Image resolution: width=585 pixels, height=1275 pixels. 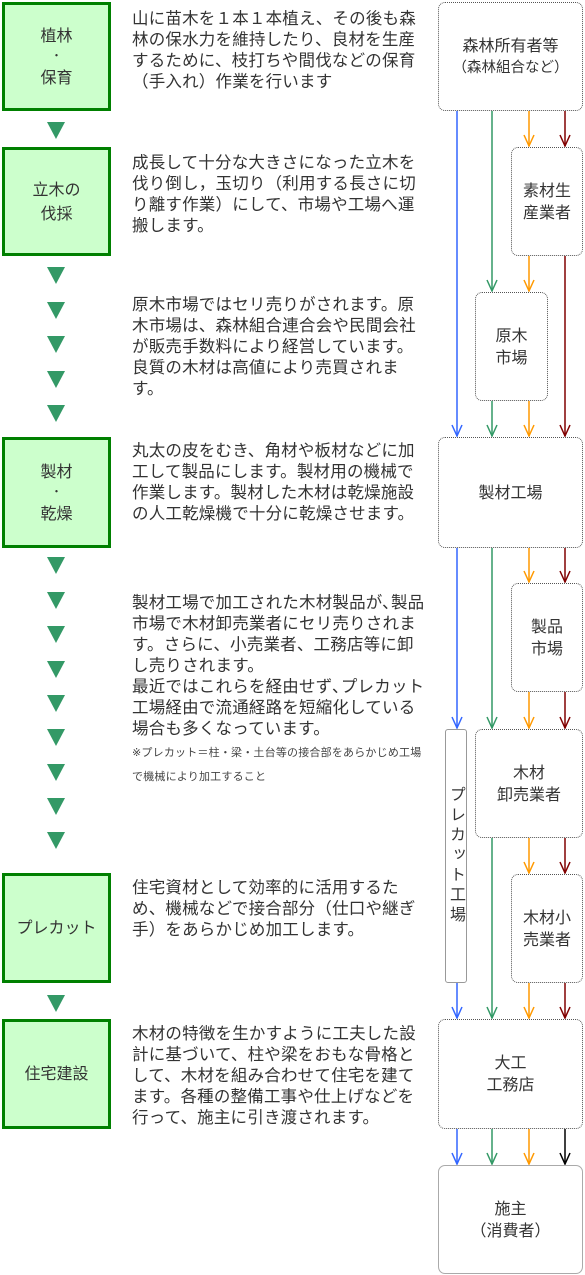 I want to click on node-label: 素材生, so click(x=546, y=190).